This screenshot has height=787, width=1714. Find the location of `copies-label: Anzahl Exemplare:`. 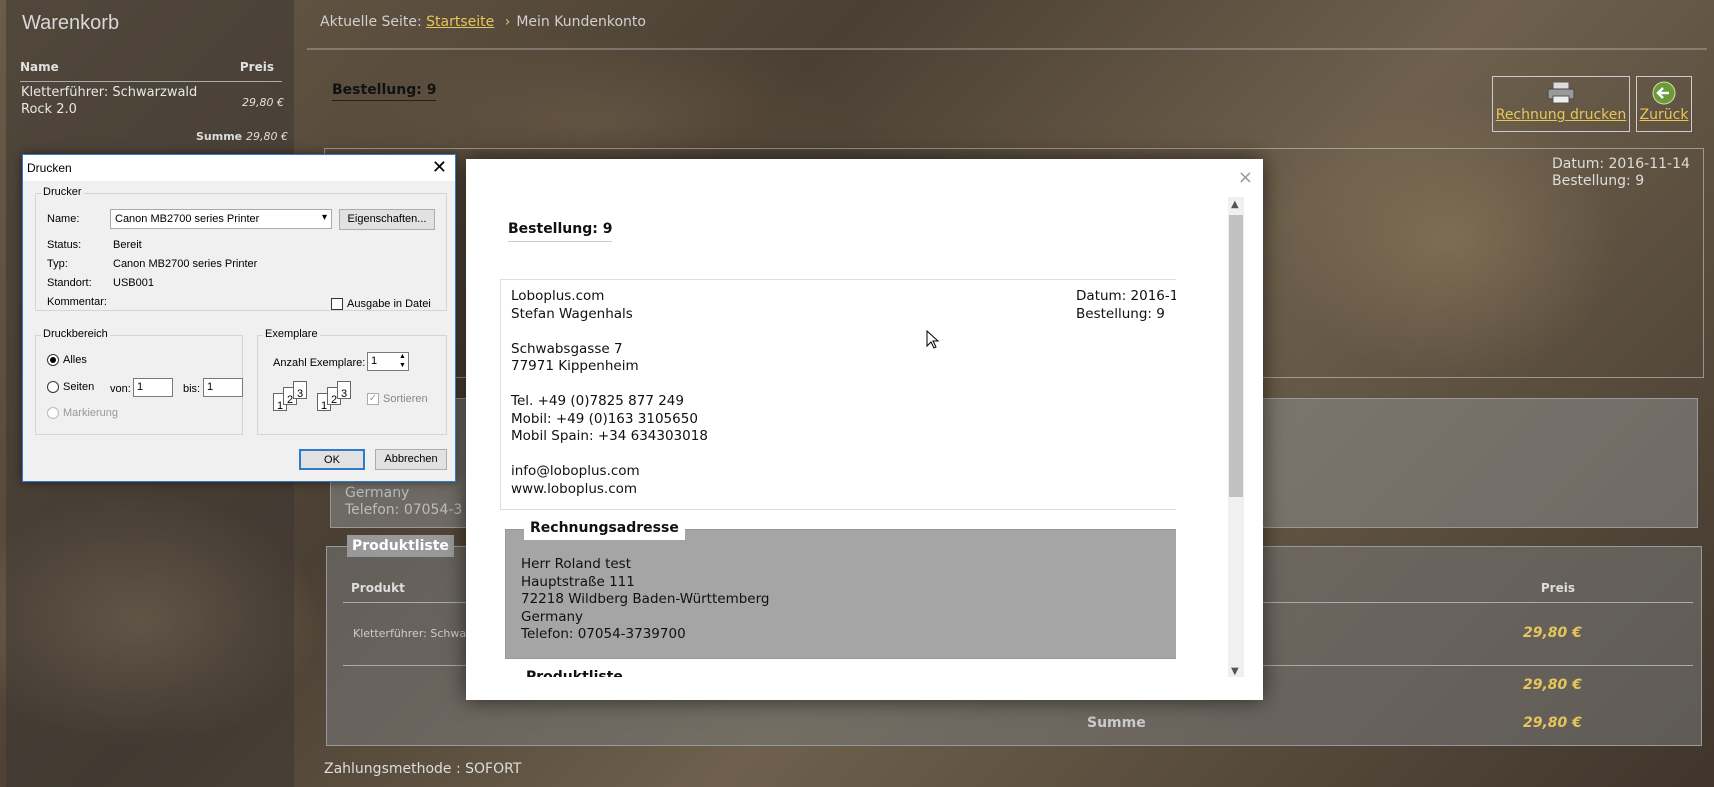

copies-label: Anzahl Exemplare: is located at coordinates (319, 363).